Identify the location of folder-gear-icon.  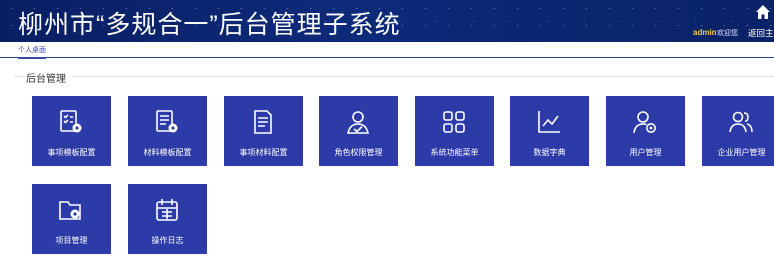
(71, 210).